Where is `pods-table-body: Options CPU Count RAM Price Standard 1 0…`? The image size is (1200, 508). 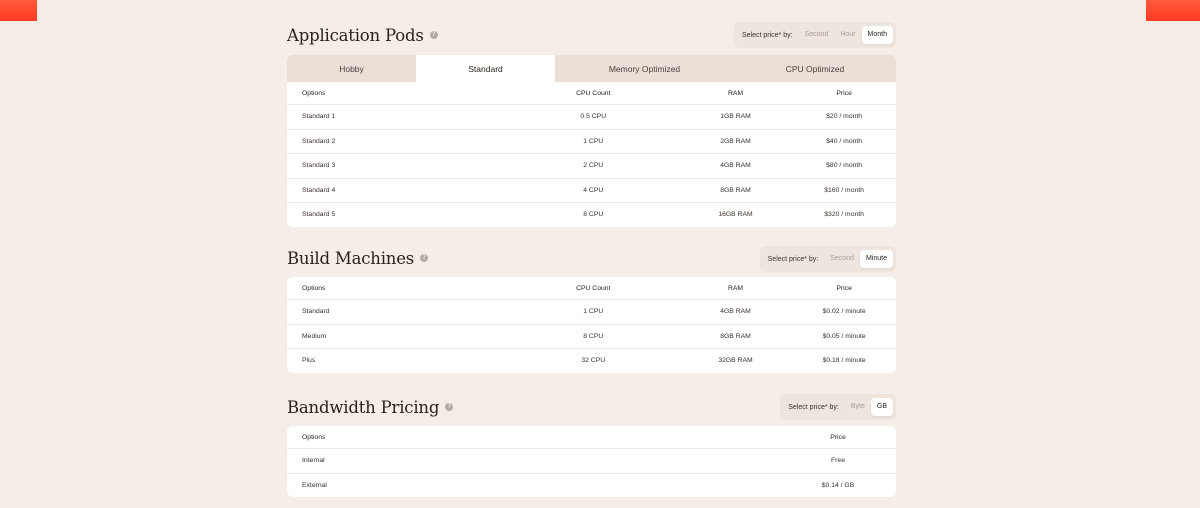 pods-table-body: Options CPU Count RAM Price Standard 1 0… is located at coordinates (591, 154).